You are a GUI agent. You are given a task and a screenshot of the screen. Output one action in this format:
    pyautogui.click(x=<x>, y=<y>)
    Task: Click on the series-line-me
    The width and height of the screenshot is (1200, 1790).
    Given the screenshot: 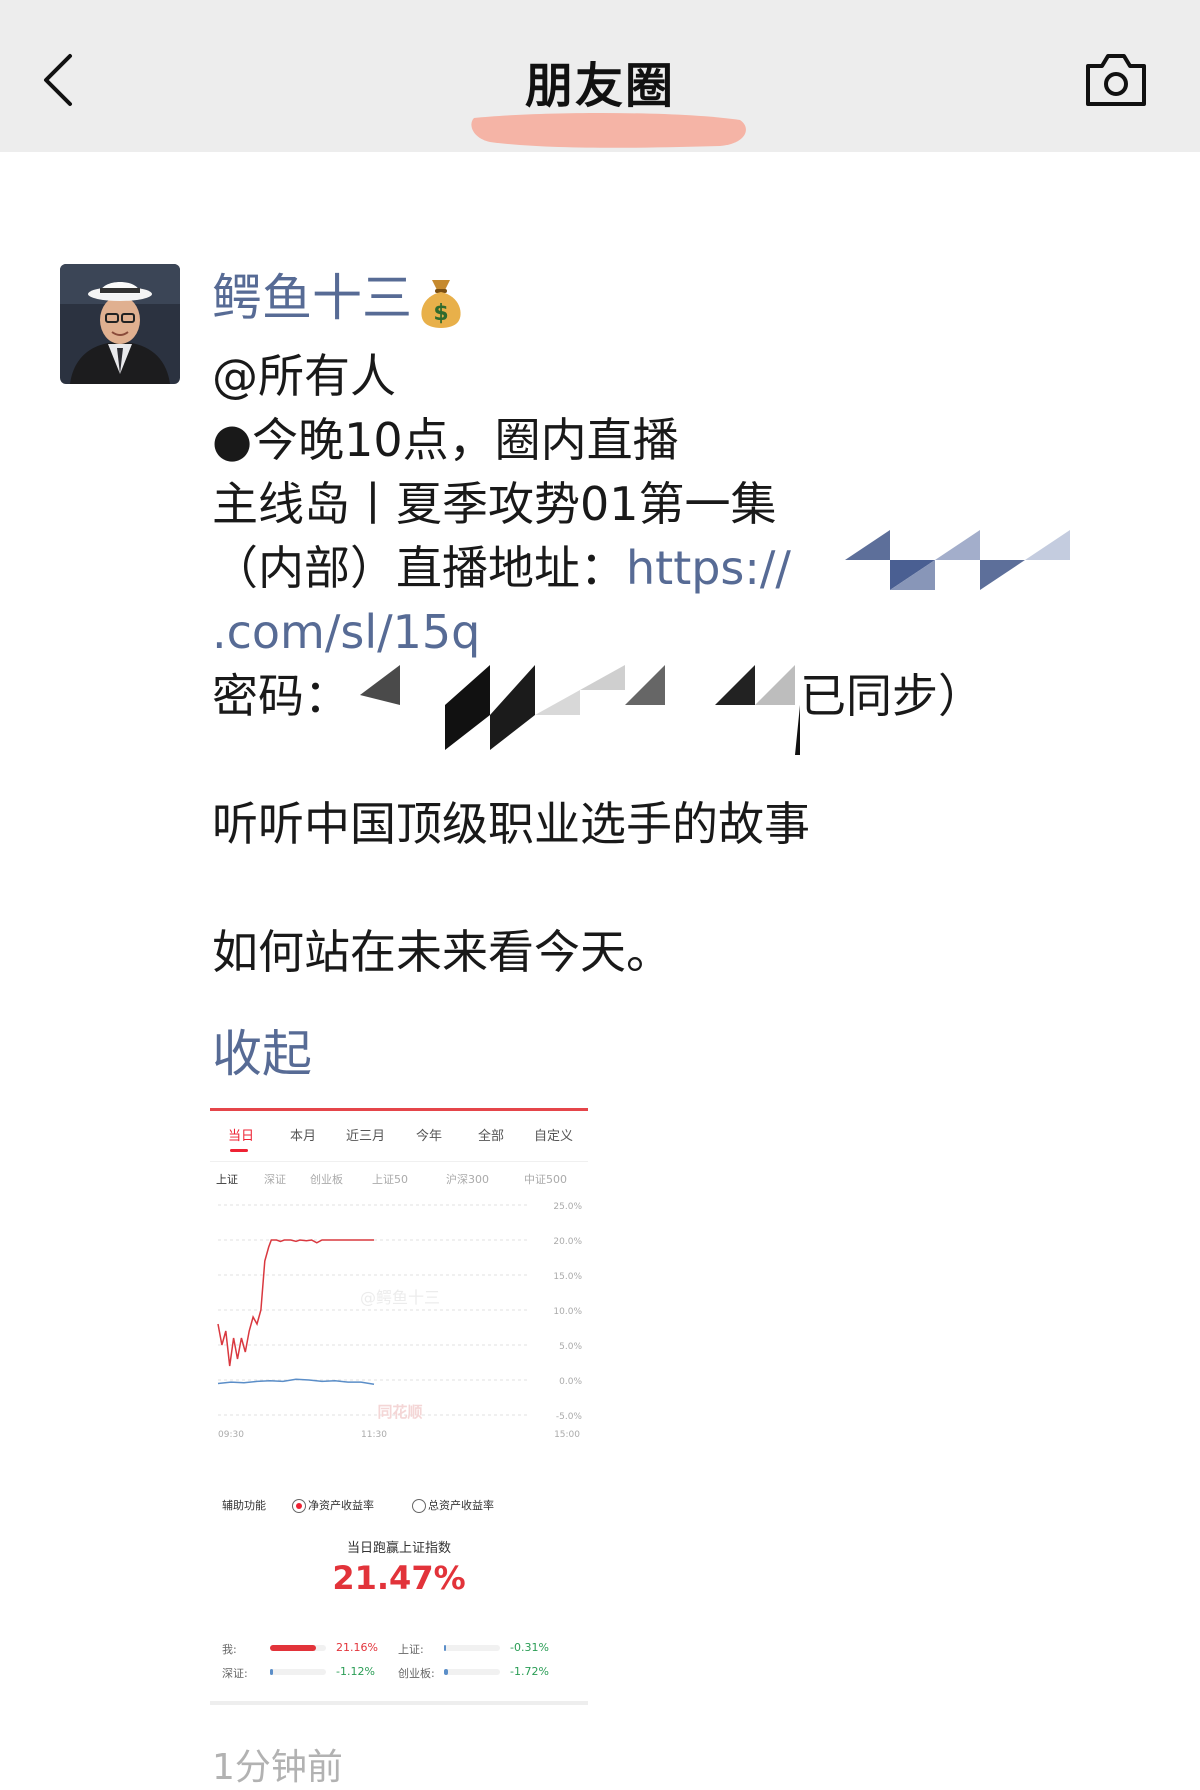 What is the action you would take?
    pyautogui.click(x=295, y=1303)
    